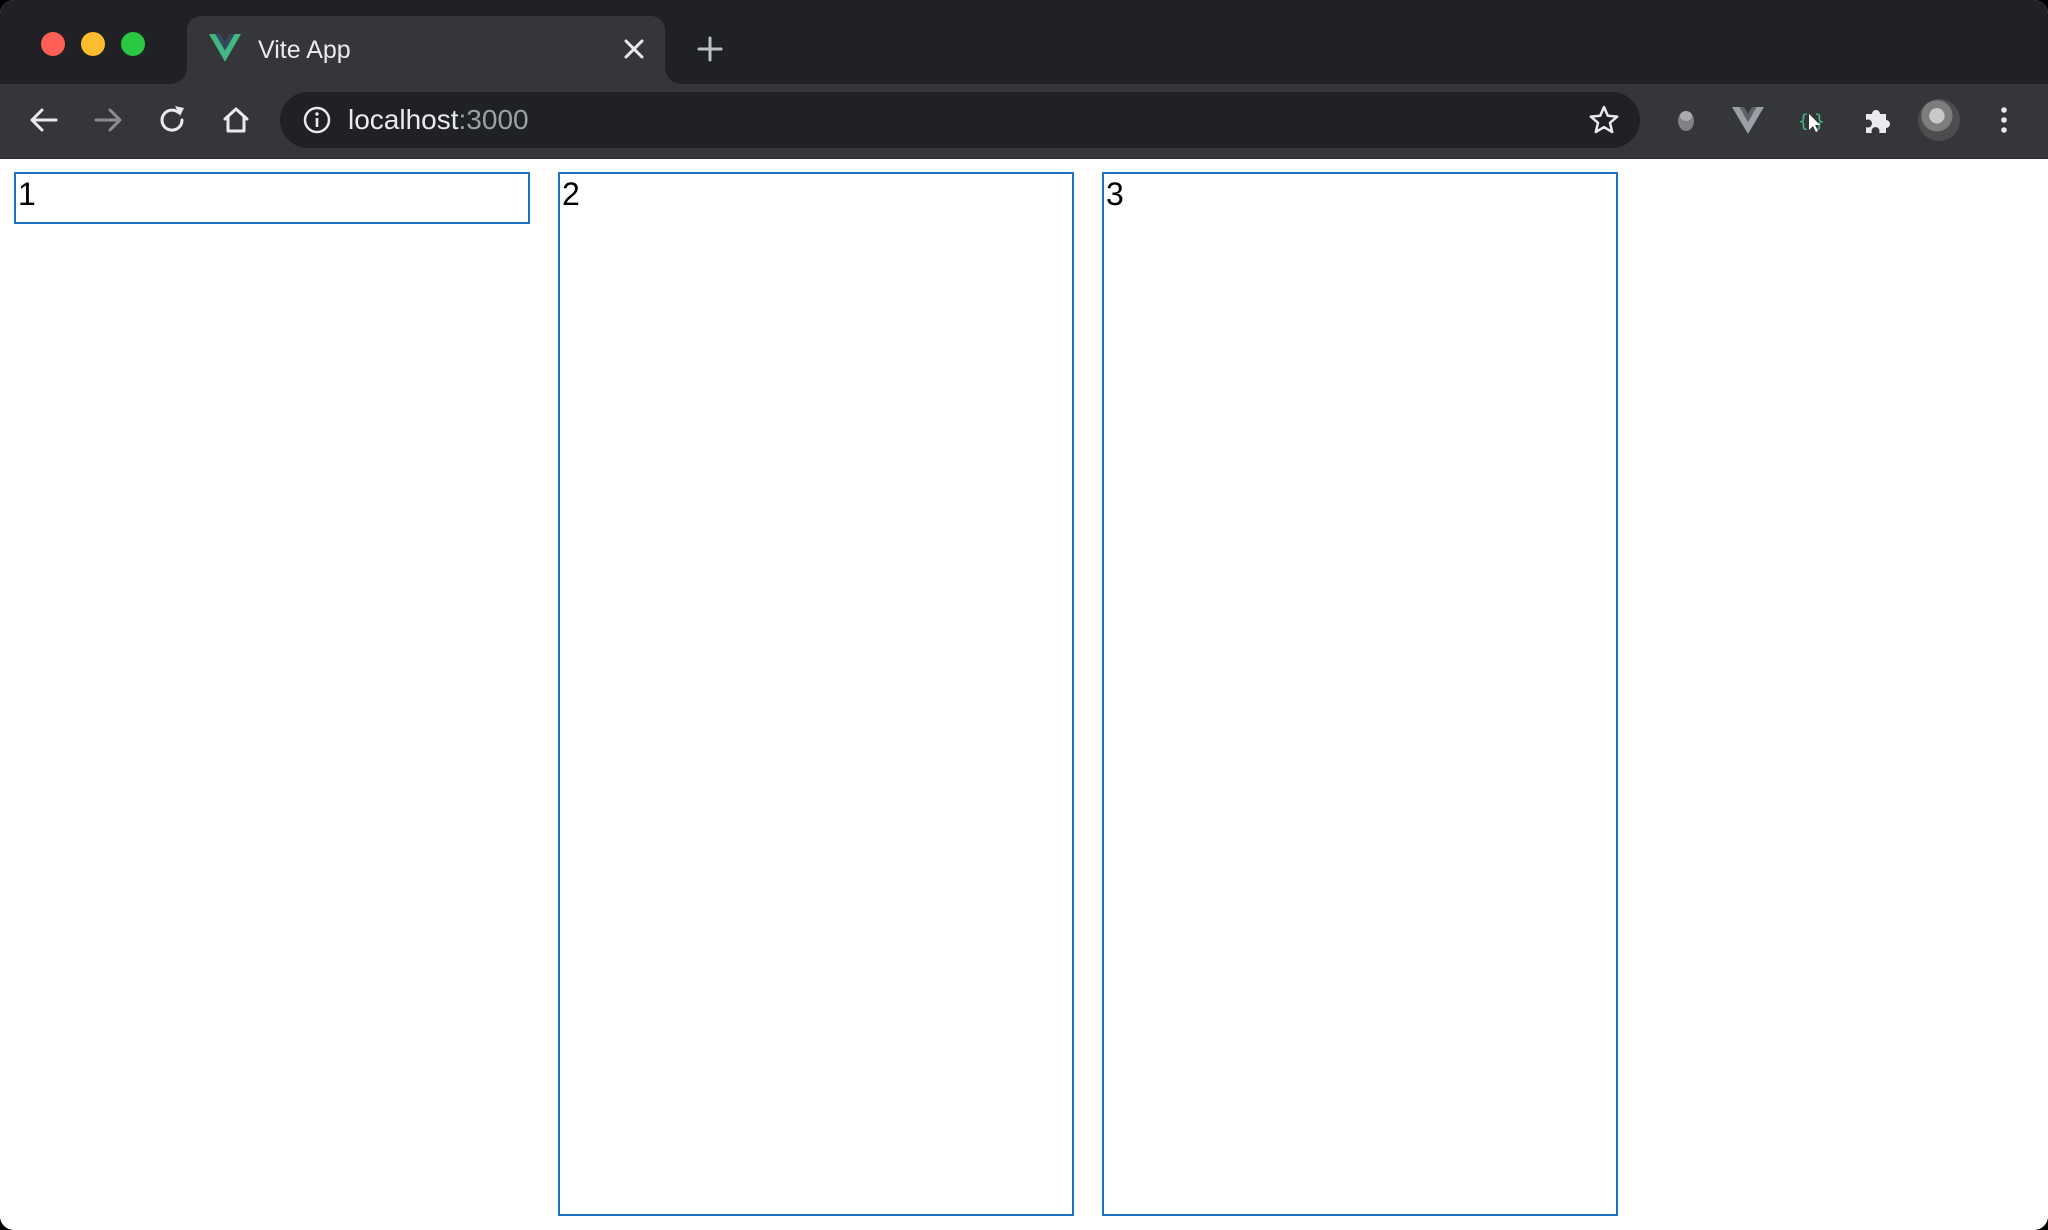 This screenshot has height=1230, width=2048. Describe the element at coordinates (304, 50) in the screenshot. I see `tab-title: Vite App` at that location.